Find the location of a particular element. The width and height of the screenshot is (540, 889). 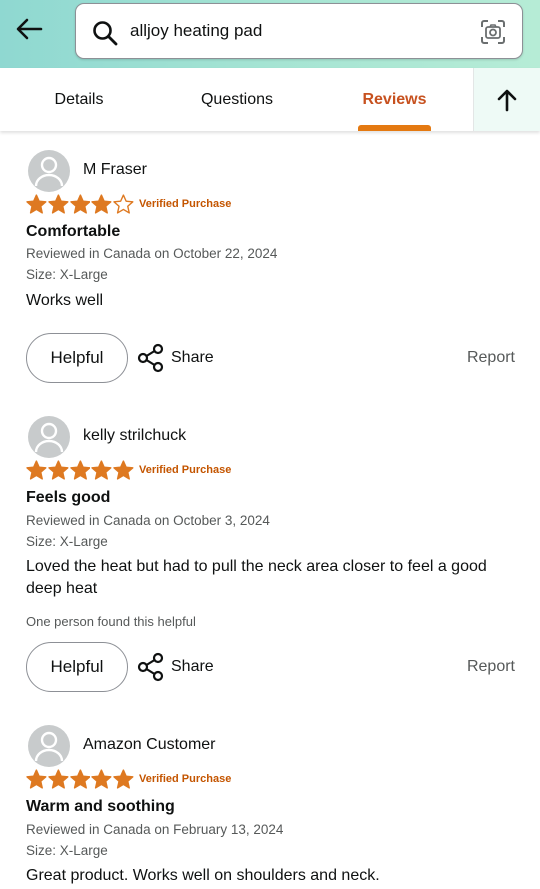

review-title: Comfortable is located at coordinates (73, 231).